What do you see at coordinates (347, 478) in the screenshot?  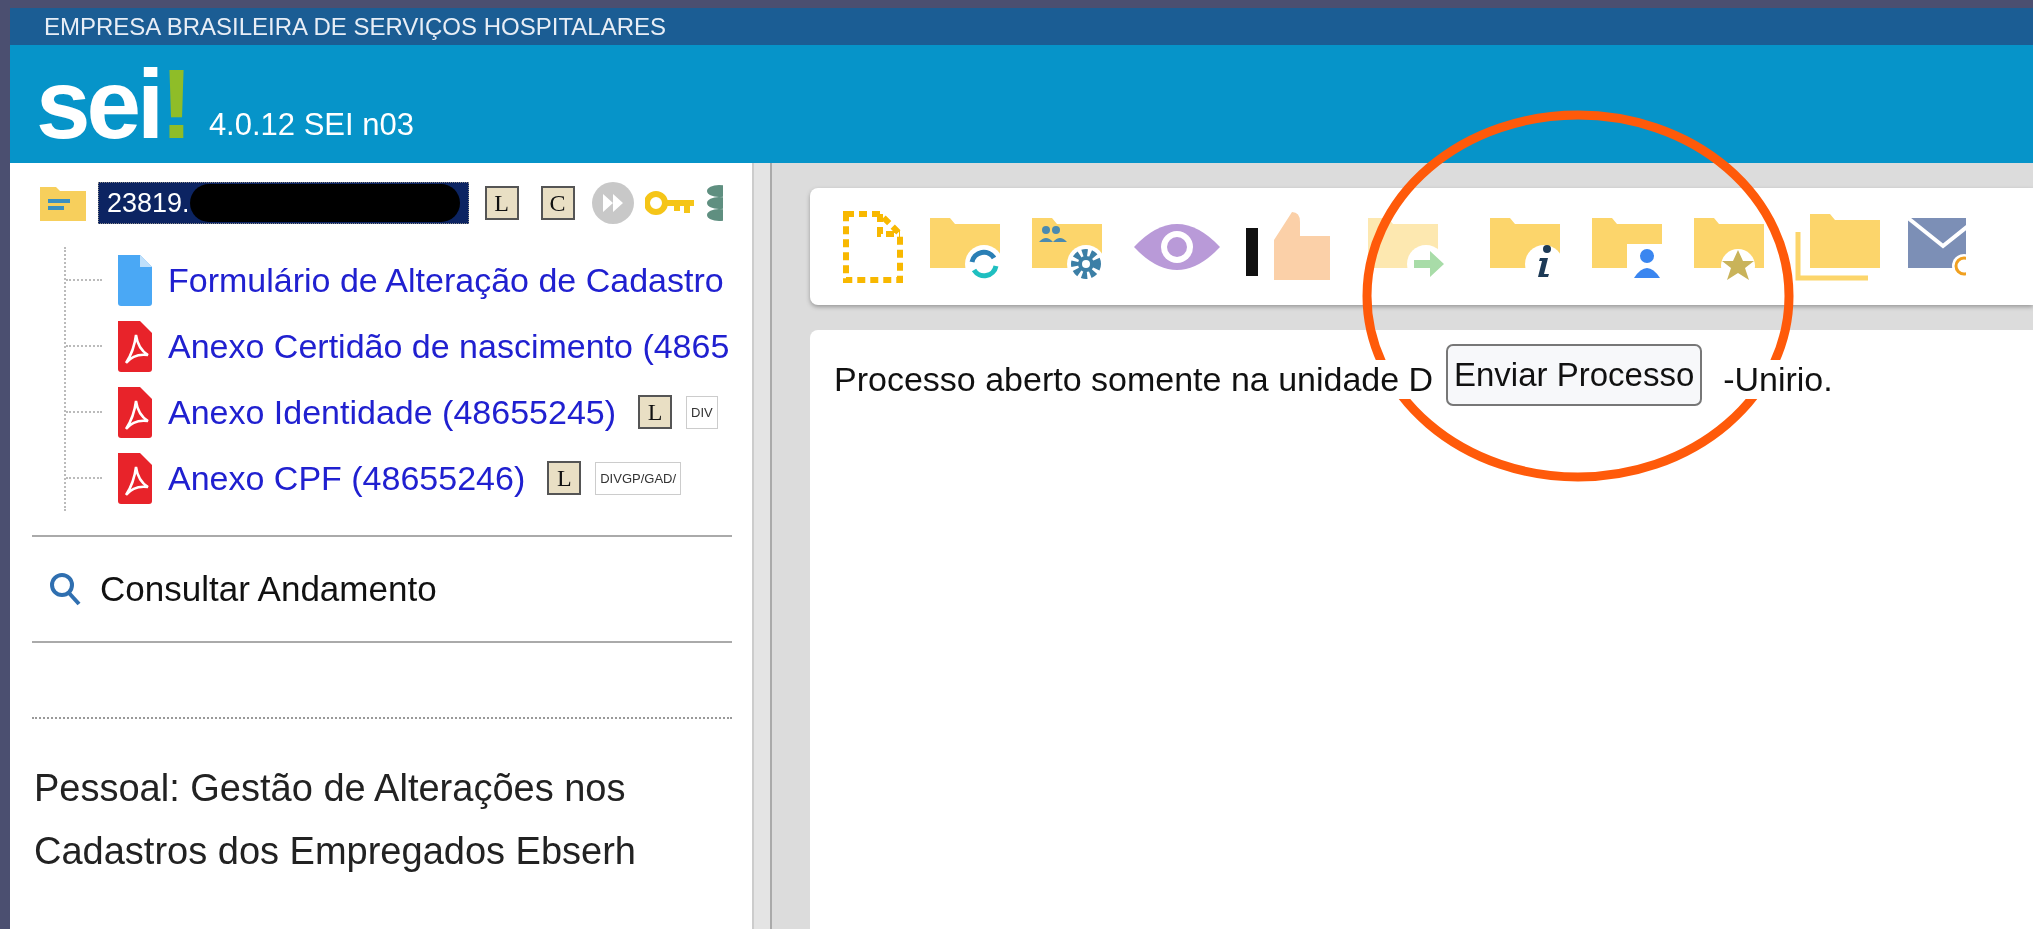 I see `document-link: Anexo CPF (48655246)` at bounding box center [347, 478].